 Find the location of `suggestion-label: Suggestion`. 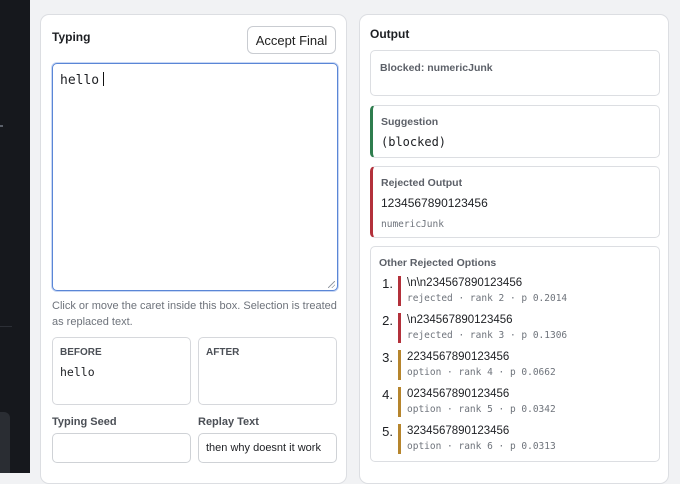

suggestion-label: Suggestion is located at coordinates (410, 122).